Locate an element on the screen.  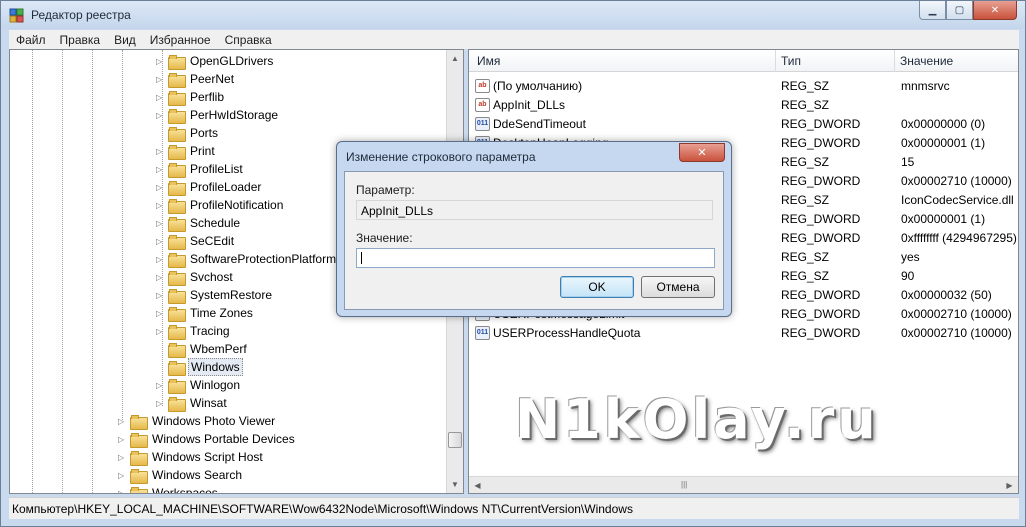
tree-item-label: PeerNet is located at coordinates (212, 79).